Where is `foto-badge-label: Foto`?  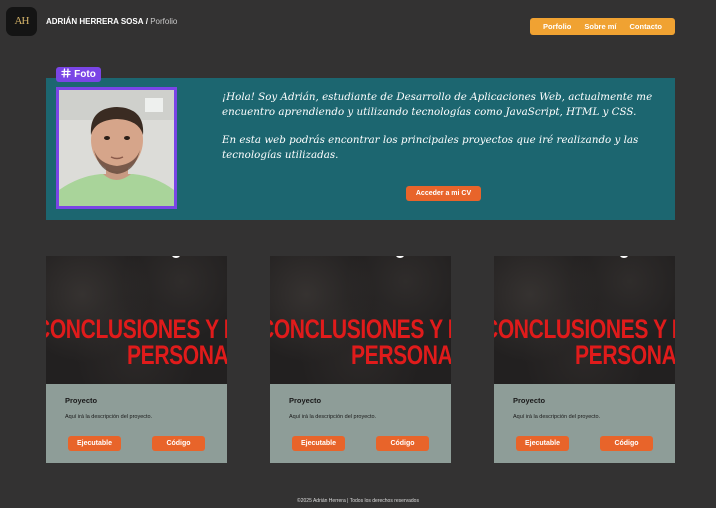
foto-badge-label: Foto is located at coordinates (85, 74).